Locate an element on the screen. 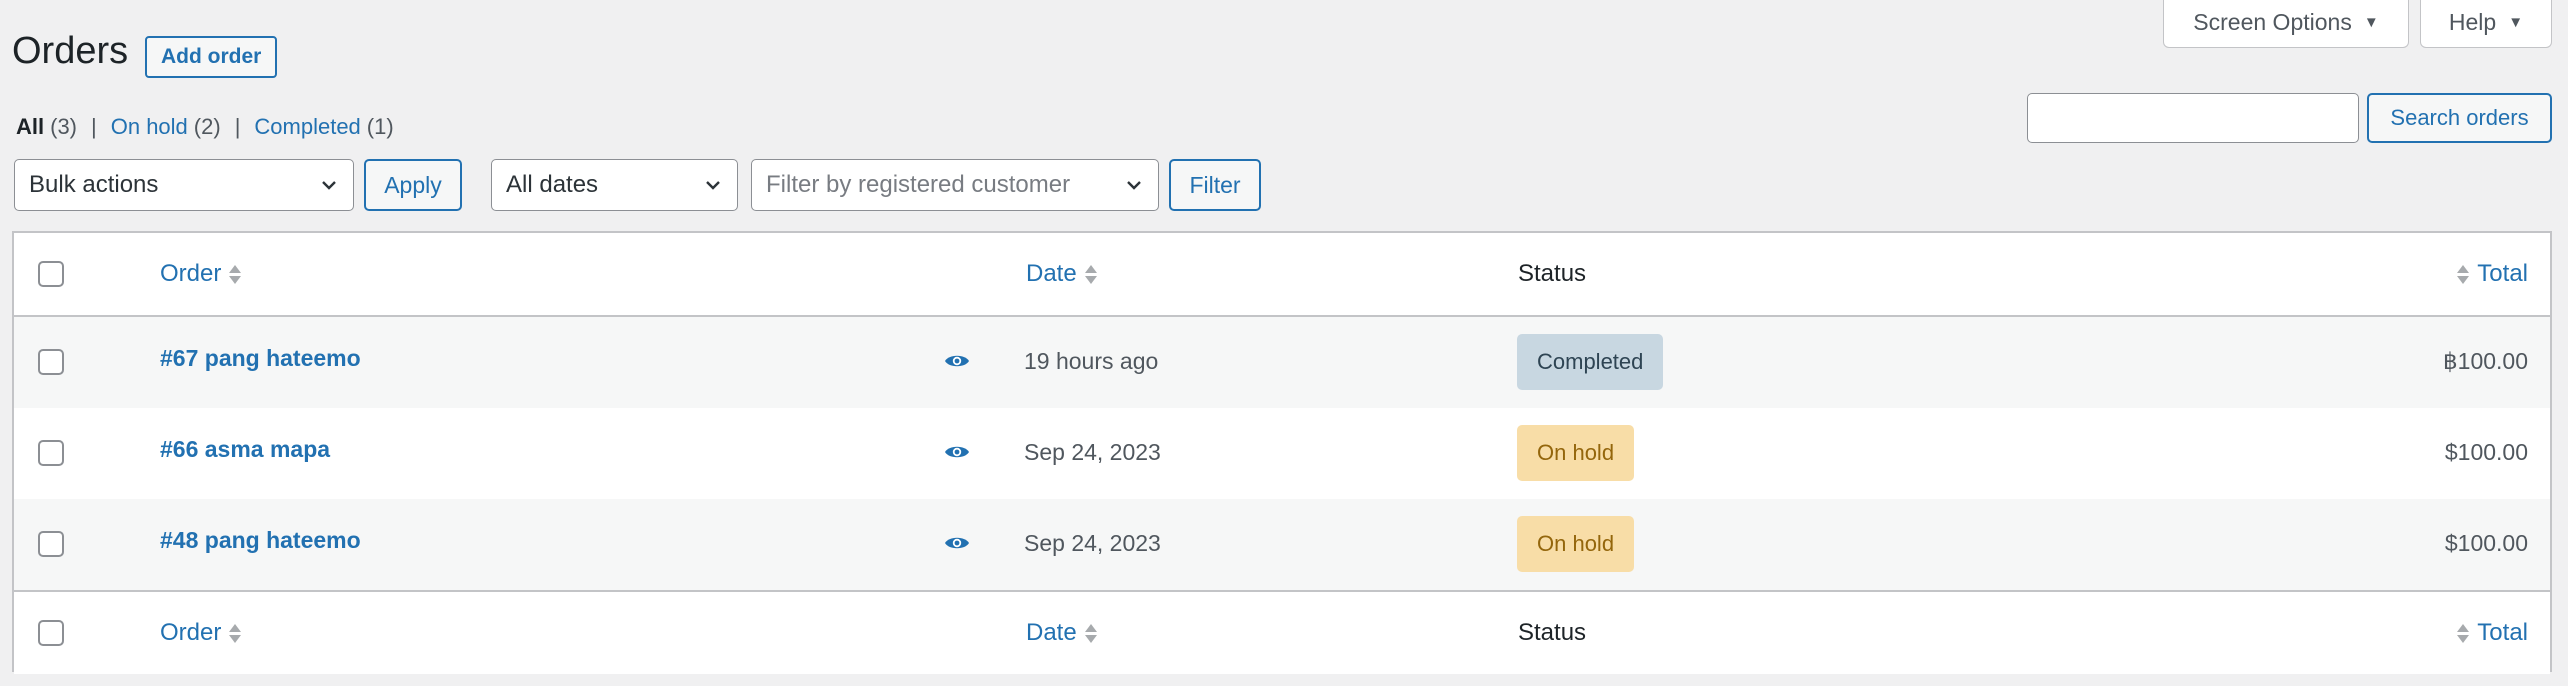  add-order-button: Add order is located at coordinates (211, 57).